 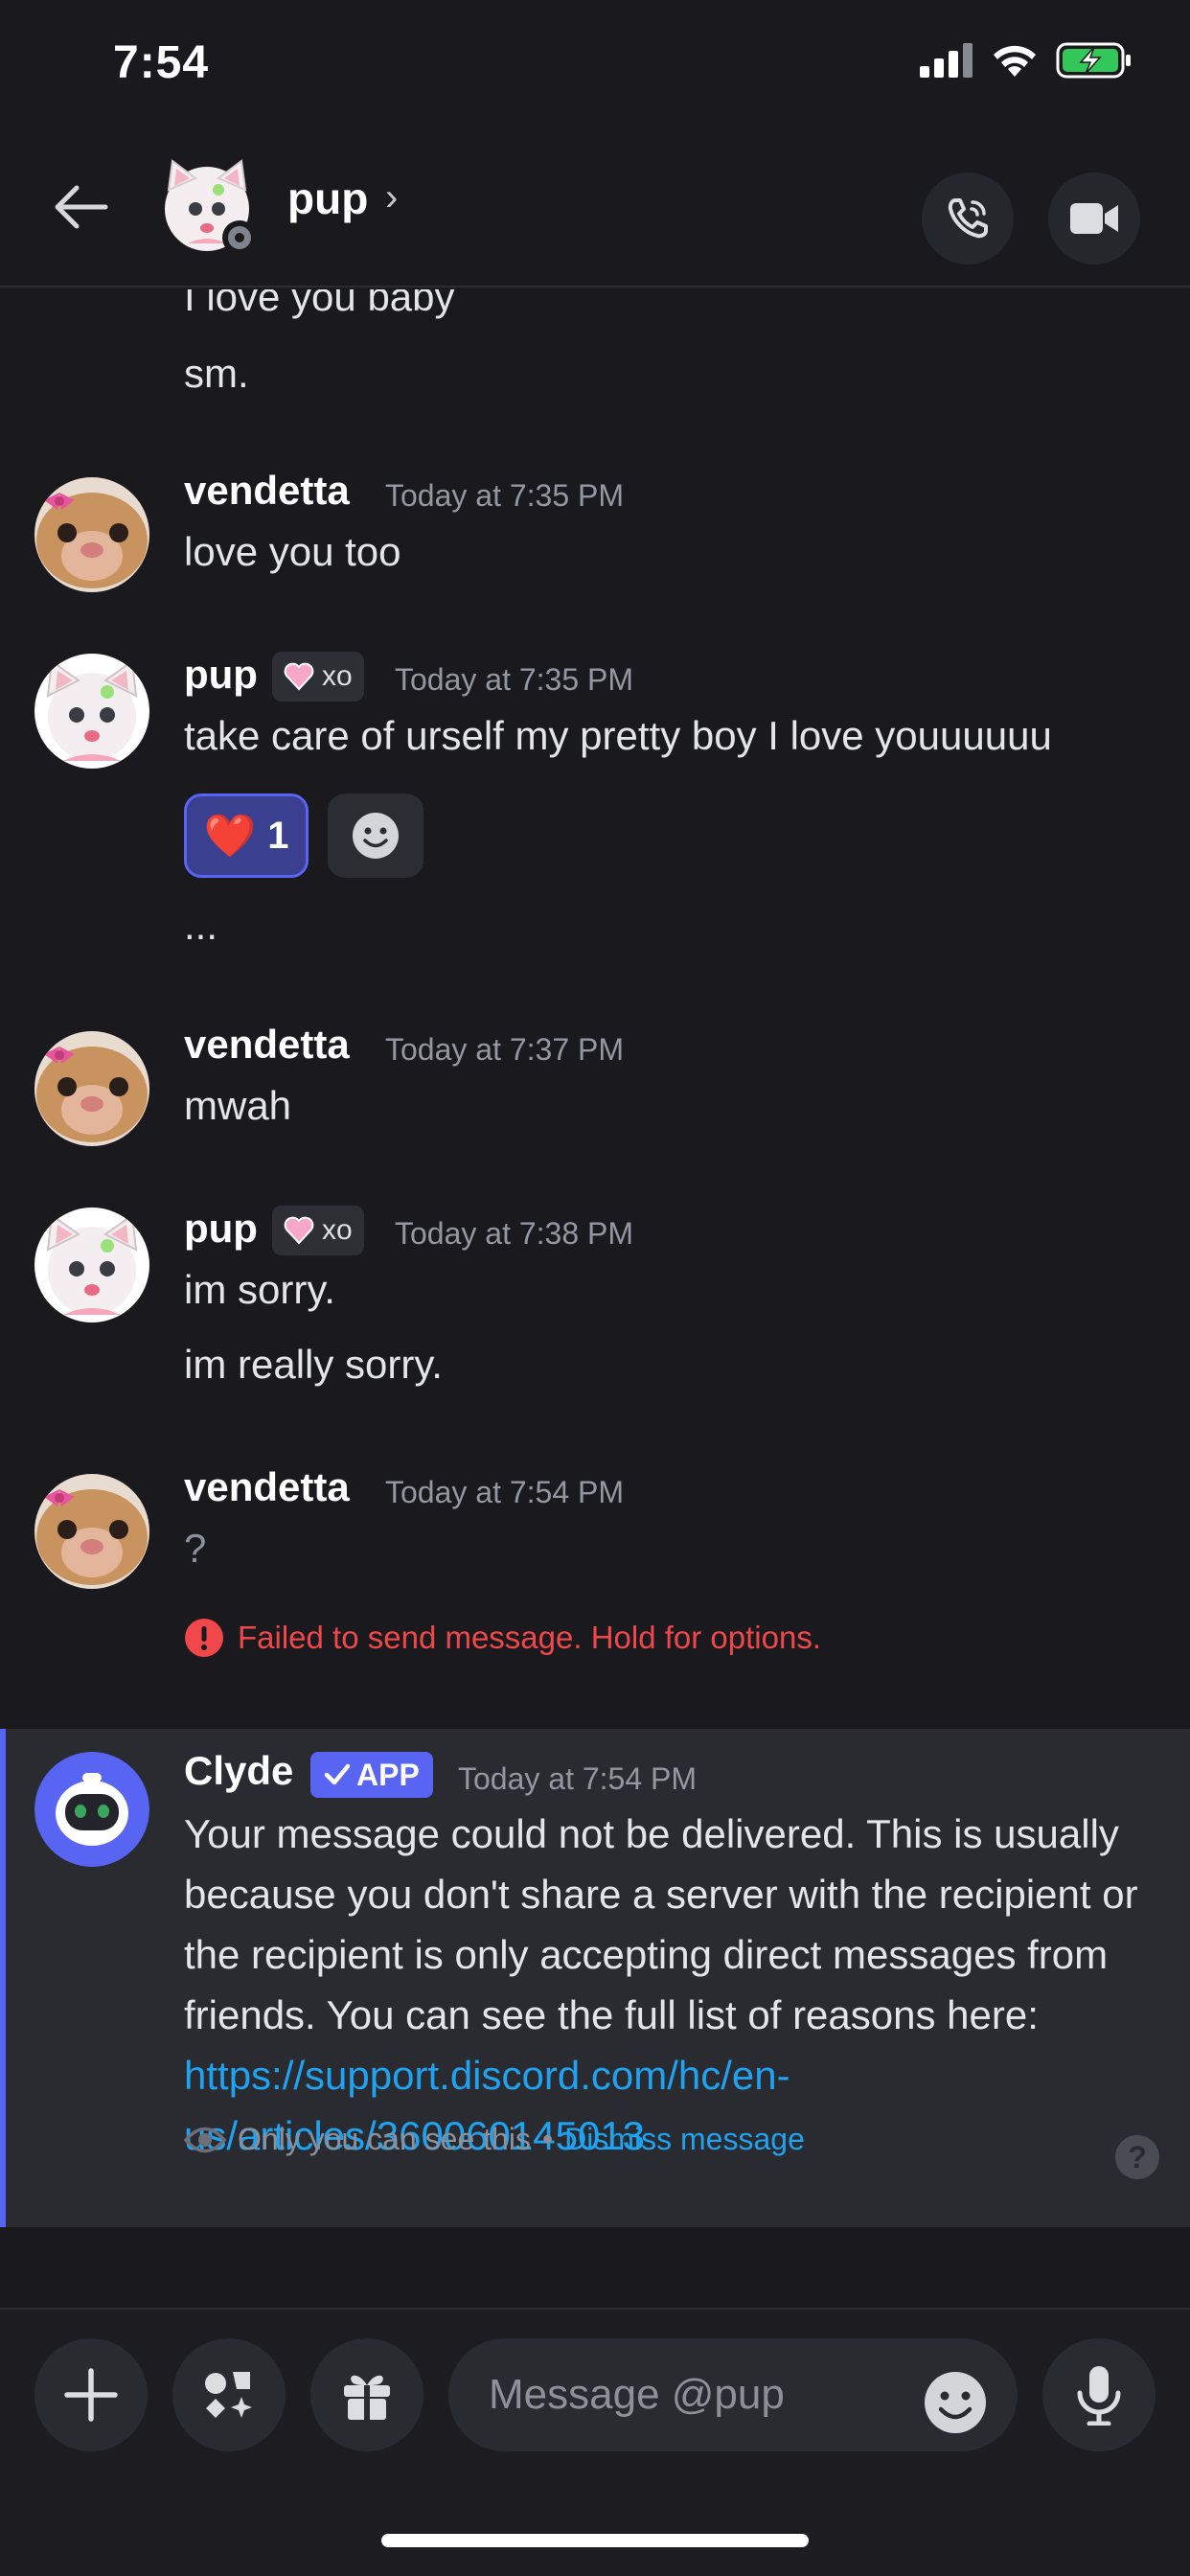 I want to click on add-reaction-button, so click(x=375, y=836).